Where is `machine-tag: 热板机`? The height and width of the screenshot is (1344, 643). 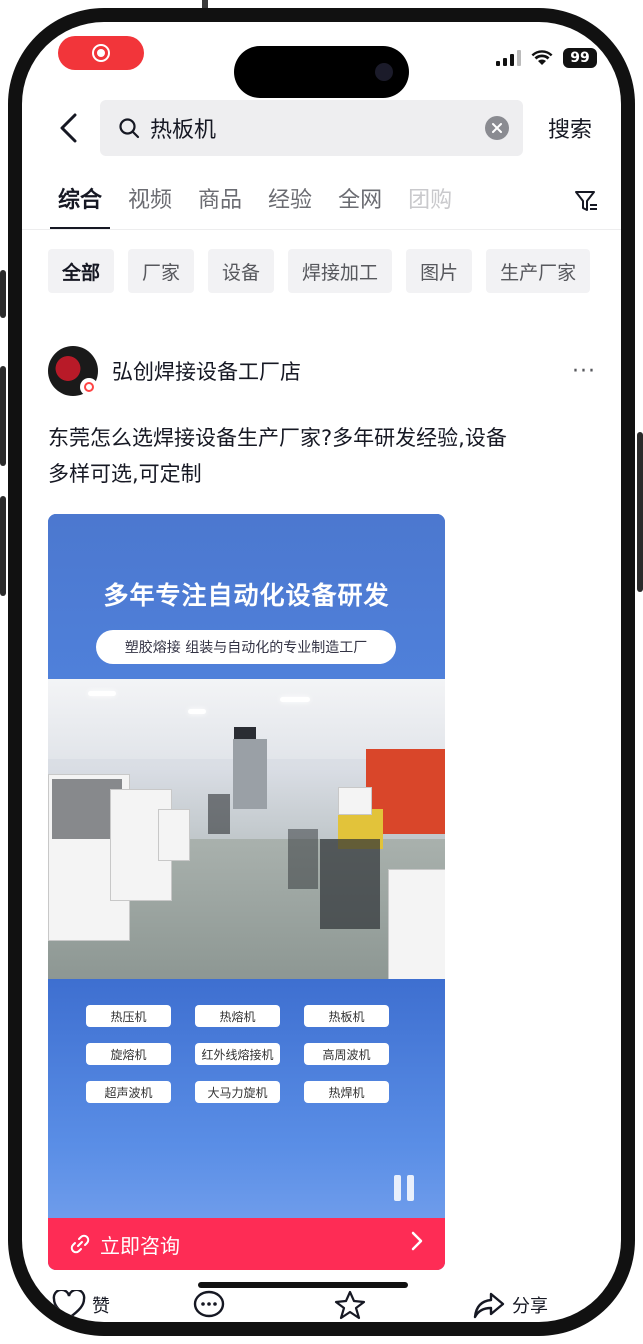
machine-tag: 热板机 is located at coordinates (346, 1016).